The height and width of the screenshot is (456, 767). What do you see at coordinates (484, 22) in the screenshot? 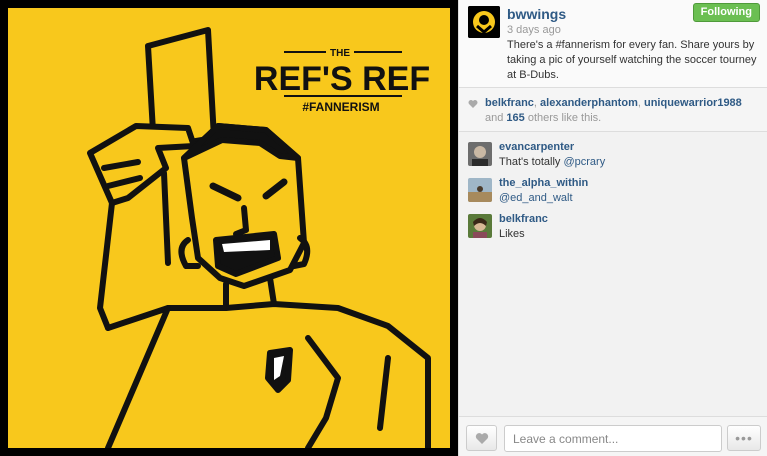
I see `owner-avatar` at bounding box center [484, 22].